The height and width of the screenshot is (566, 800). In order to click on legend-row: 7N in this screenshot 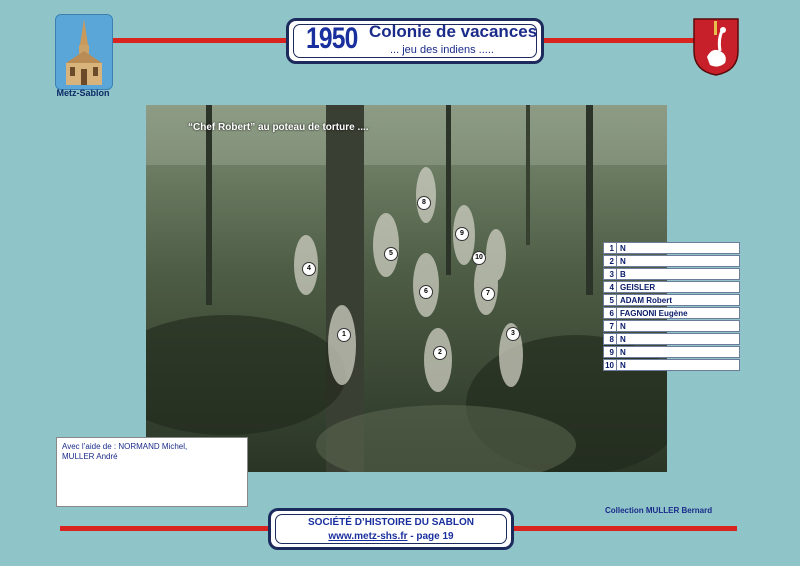, I will do `click(671, 326)`.